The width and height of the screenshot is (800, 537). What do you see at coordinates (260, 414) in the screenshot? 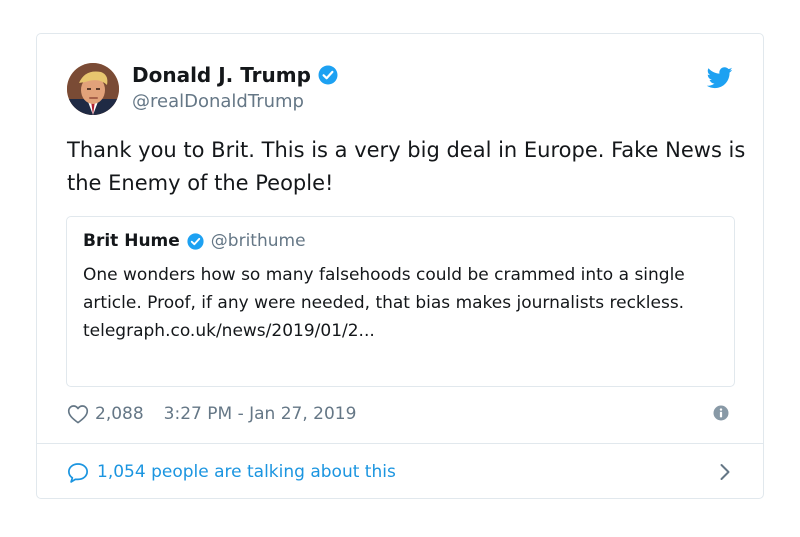
I see `tweet-timestamp: 3:27 PM - Jan 27, 2019` at bounding box center [260, 414].